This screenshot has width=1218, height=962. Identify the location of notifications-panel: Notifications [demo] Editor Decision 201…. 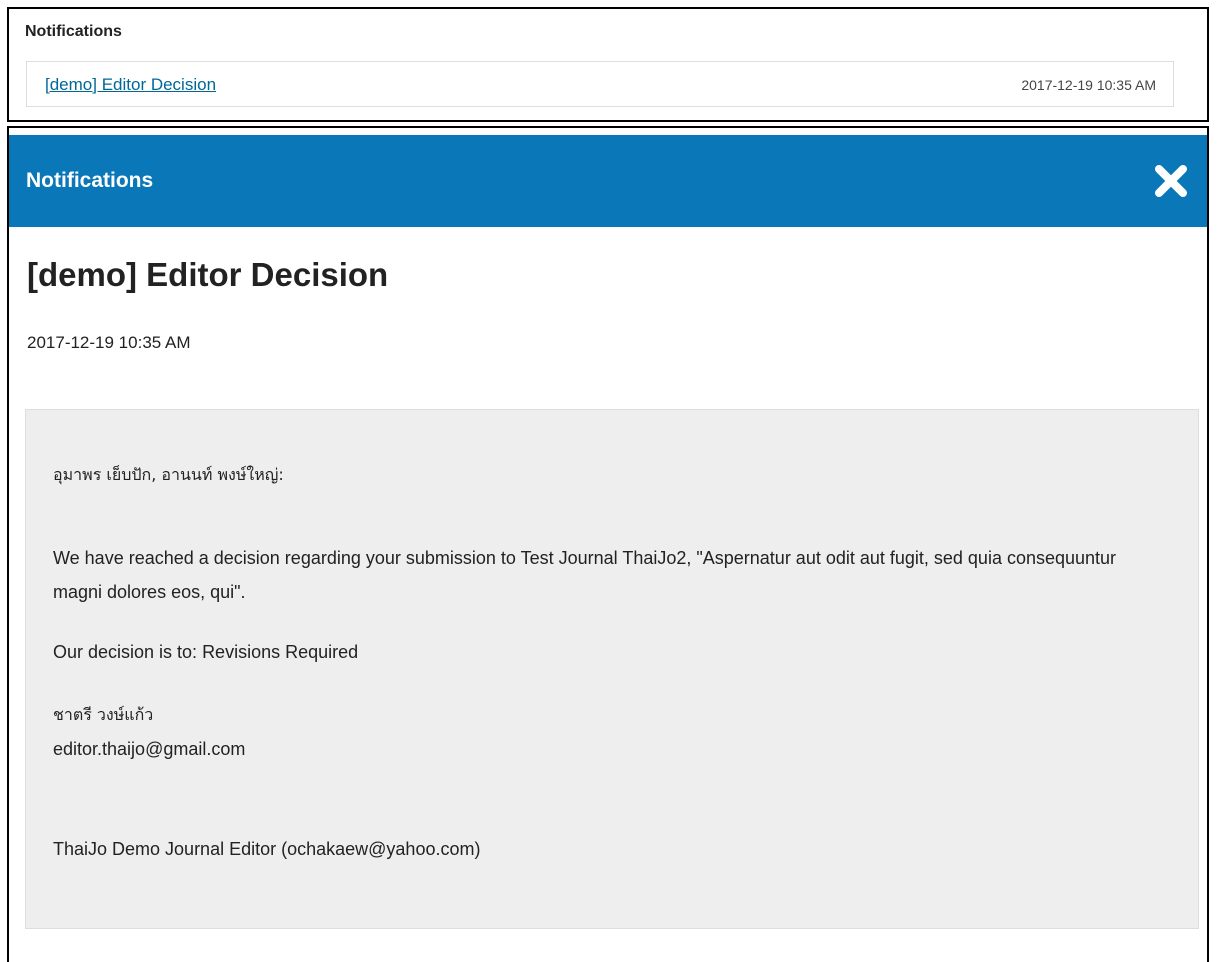
(608, 64).